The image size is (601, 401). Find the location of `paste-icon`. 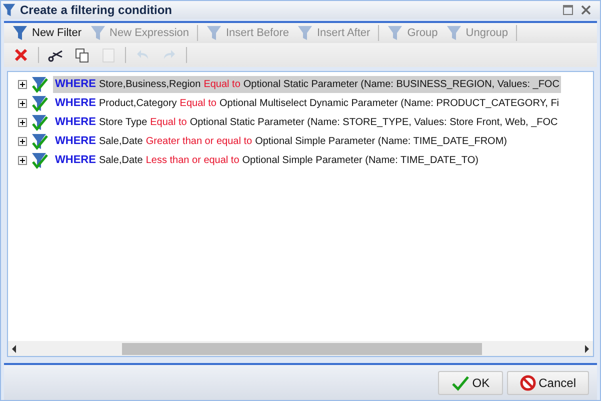

paste-icon is located at coordinates (108, 55).